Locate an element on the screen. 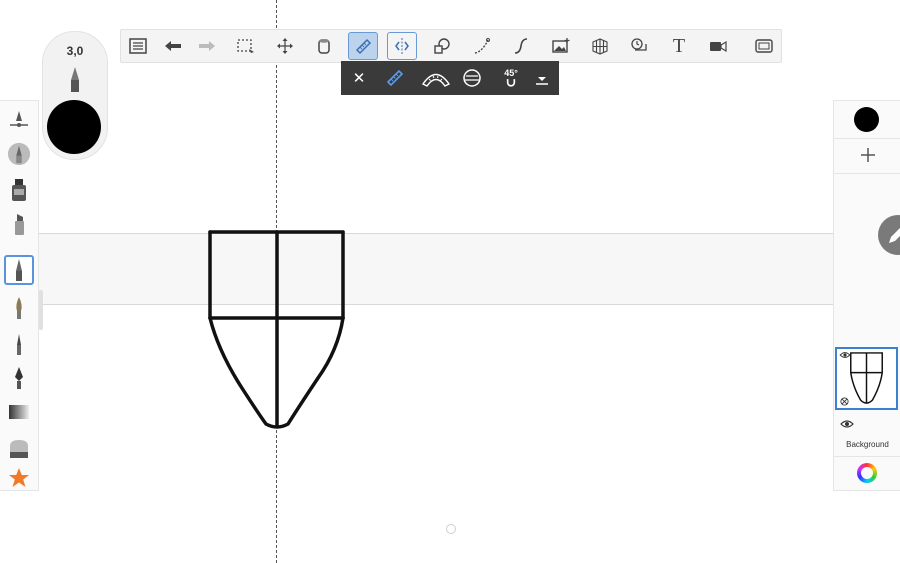  plus-icon is located at coordinates (867, 154).